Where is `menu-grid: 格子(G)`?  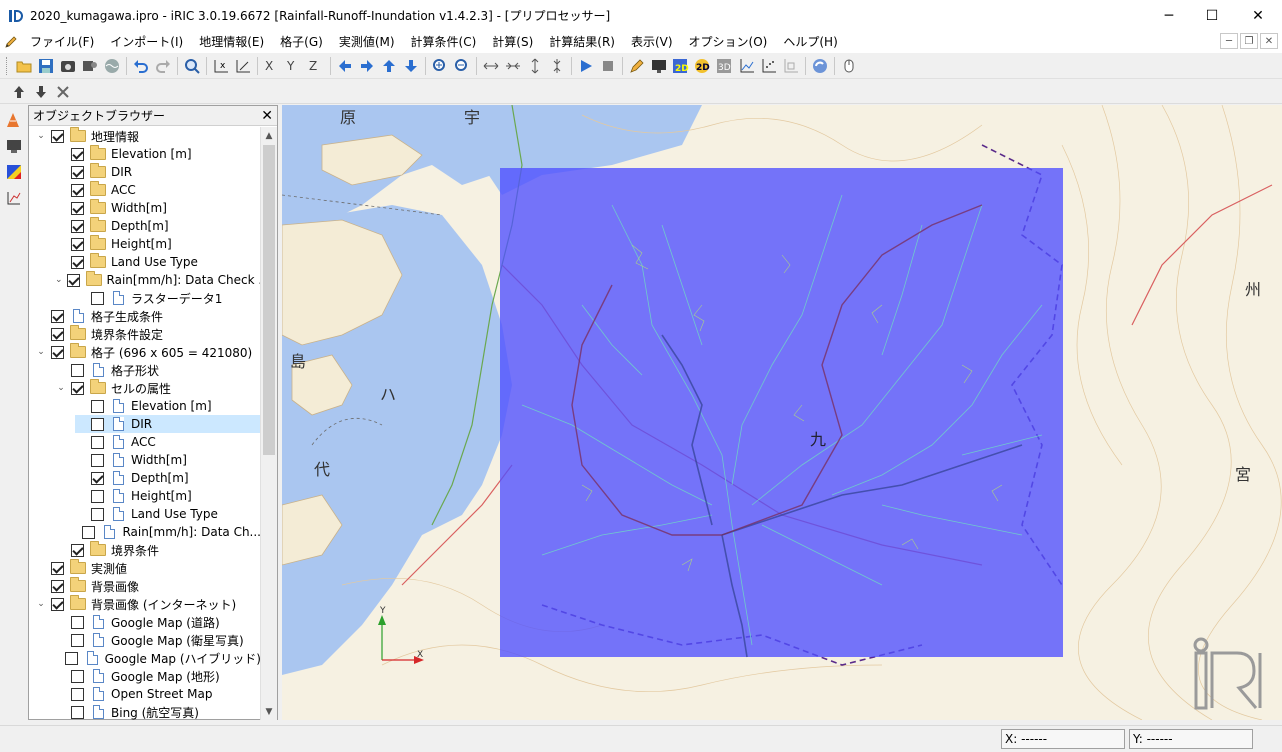 menu-grid: 格子(G) is located at coordinates (301, 42).